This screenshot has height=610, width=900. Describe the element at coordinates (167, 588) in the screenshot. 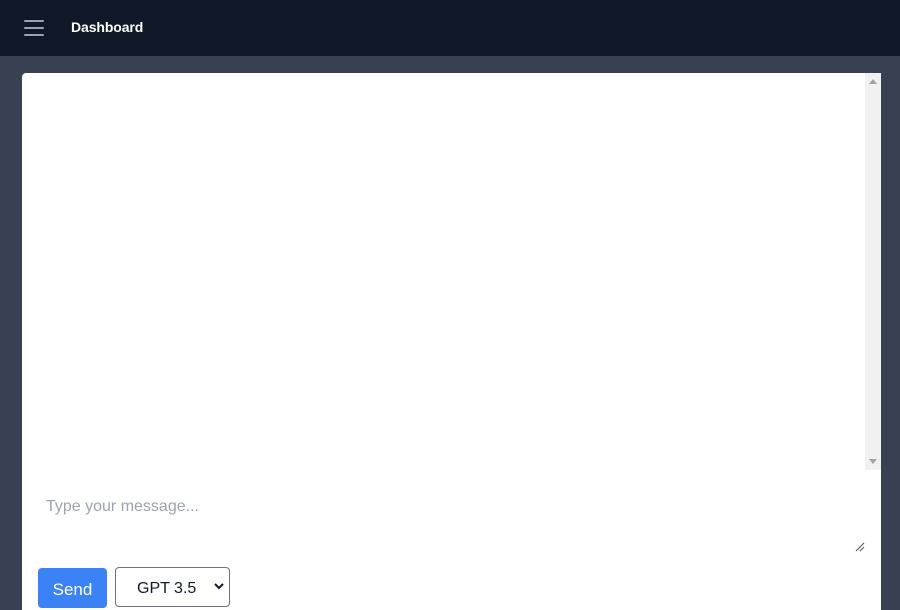

I see `model-select-value: GPT 3.5` at that location.